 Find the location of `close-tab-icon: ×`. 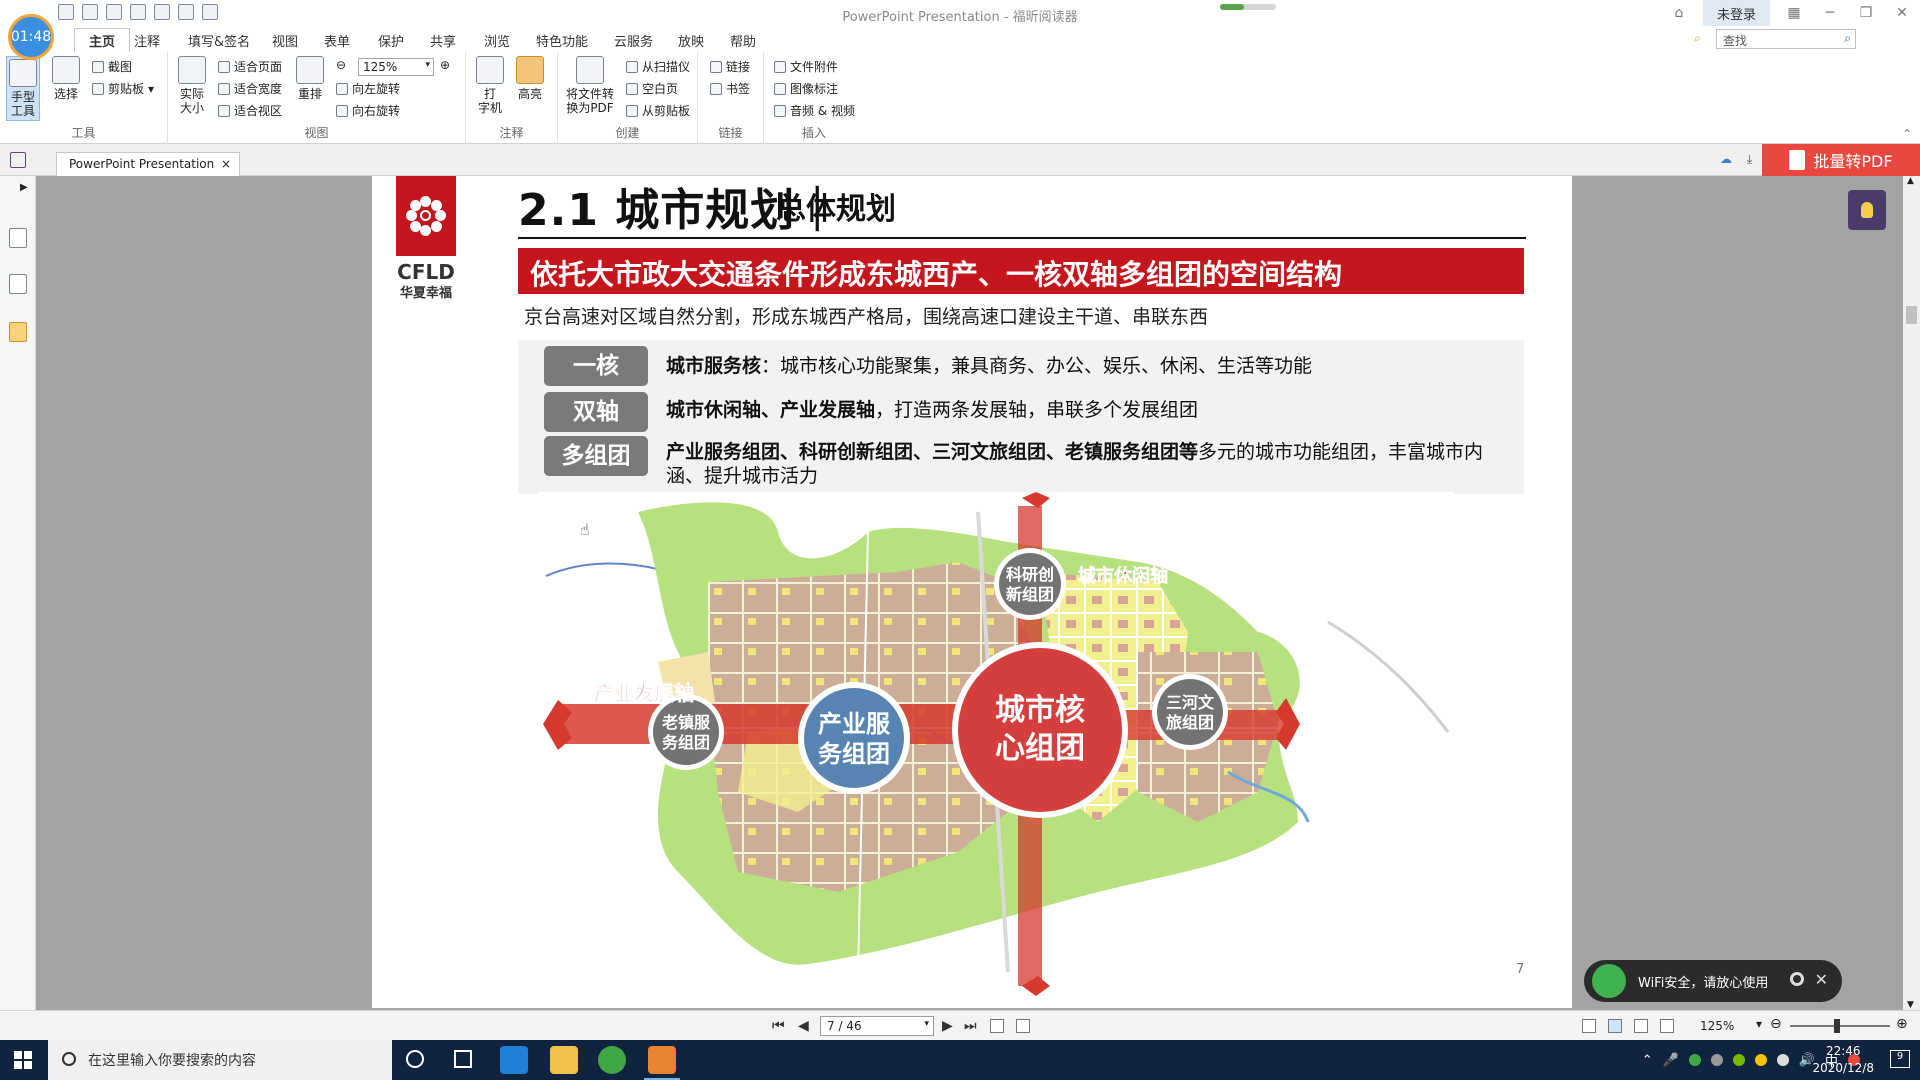

close-tab-icon: × is located at coordinates (226, 164).